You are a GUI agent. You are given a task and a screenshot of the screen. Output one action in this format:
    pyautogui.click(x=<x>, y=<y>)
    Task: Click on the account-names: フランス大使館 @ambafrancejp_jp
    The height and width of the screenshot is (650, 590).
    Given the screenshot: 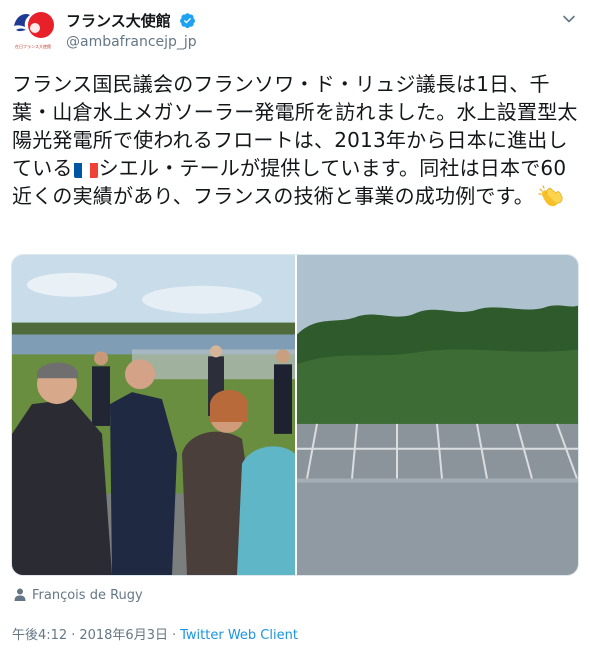 What is the action you would take?
    pyautogui.click(x=131, y=30)
    